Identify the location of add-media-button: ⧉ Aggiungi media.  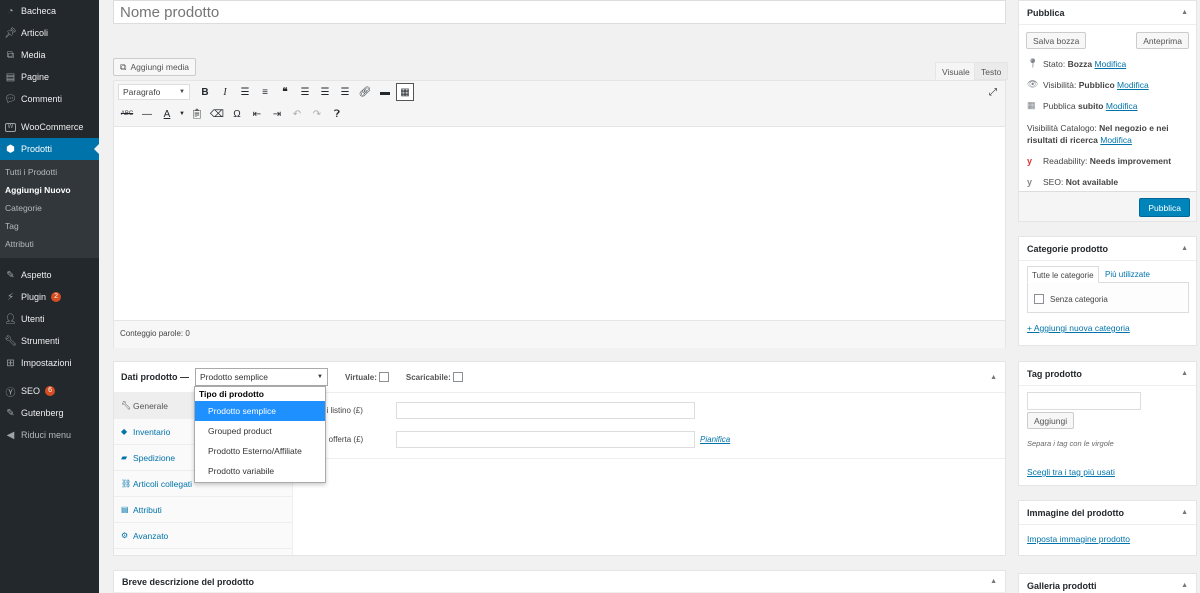
(155, 67).